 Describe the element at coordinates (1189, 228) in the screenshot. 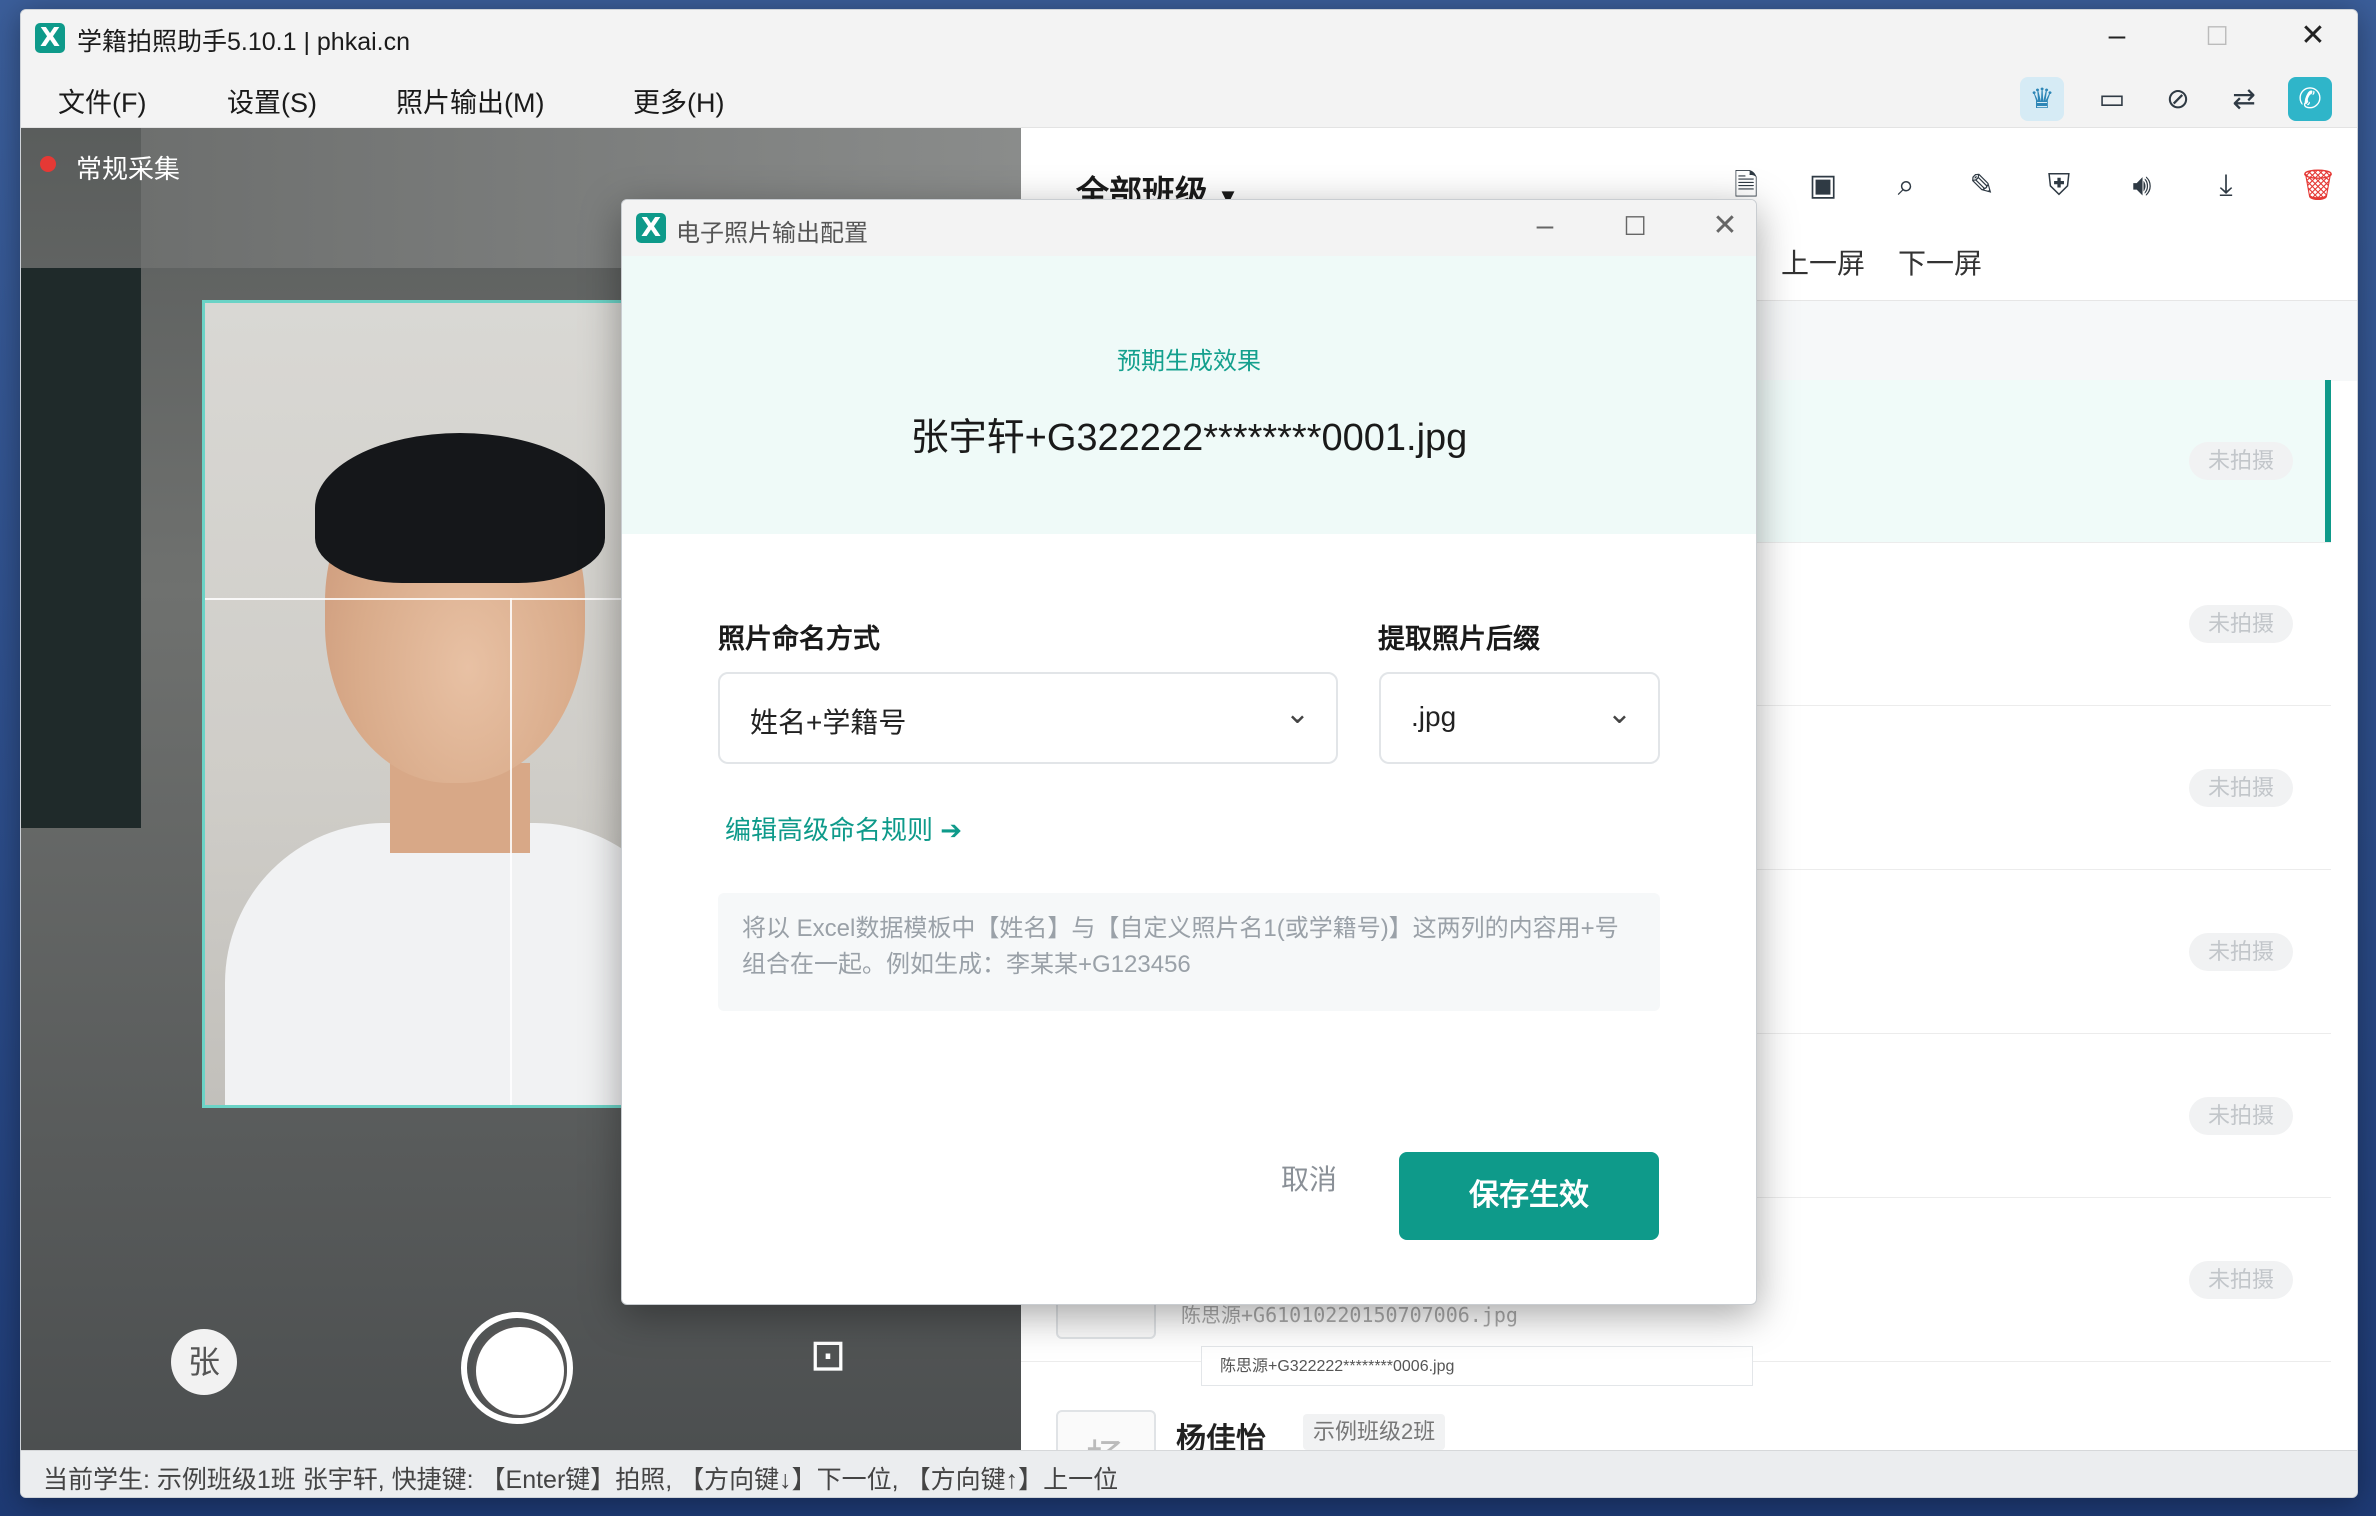

I see `dialog-title-bar: X 电子照片输出配置 – ☐ ✕` at that location.